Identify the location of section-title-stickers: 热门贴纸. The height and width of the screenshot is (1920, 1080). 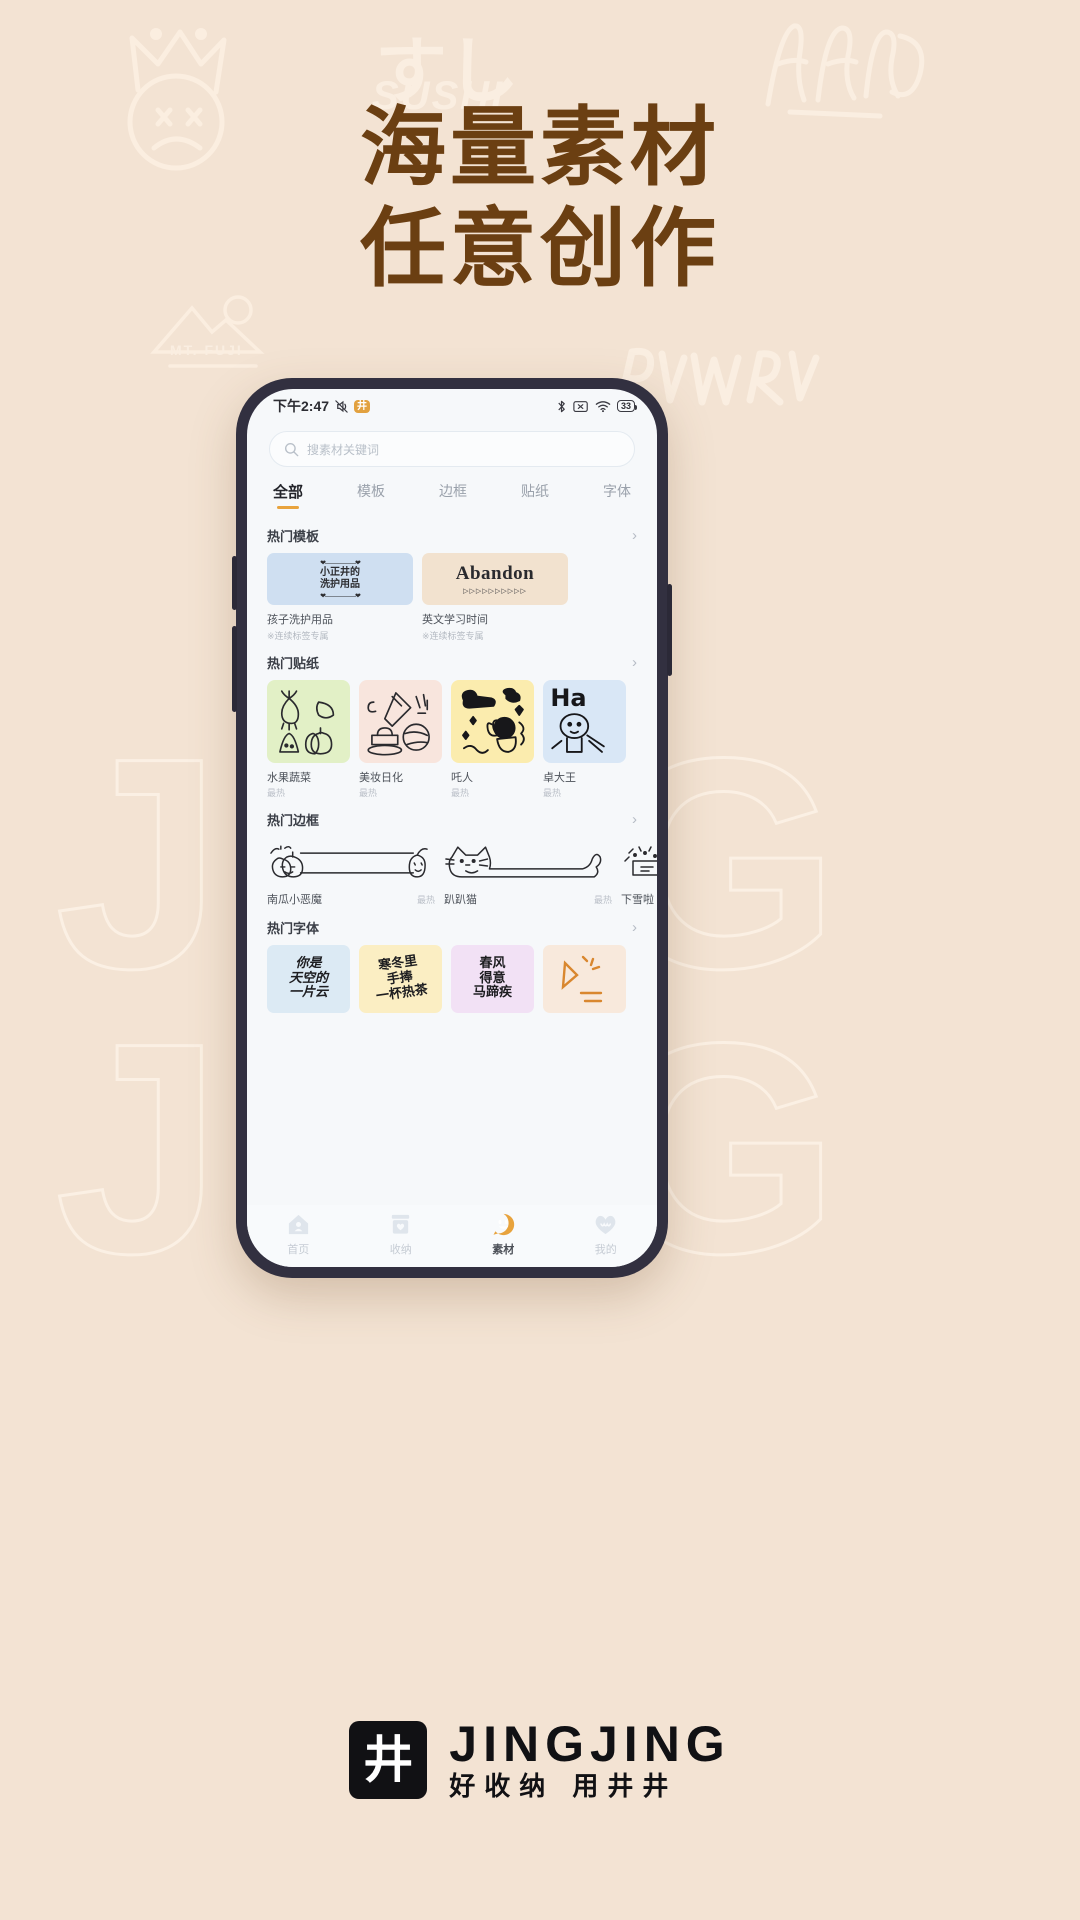
(293, 663).